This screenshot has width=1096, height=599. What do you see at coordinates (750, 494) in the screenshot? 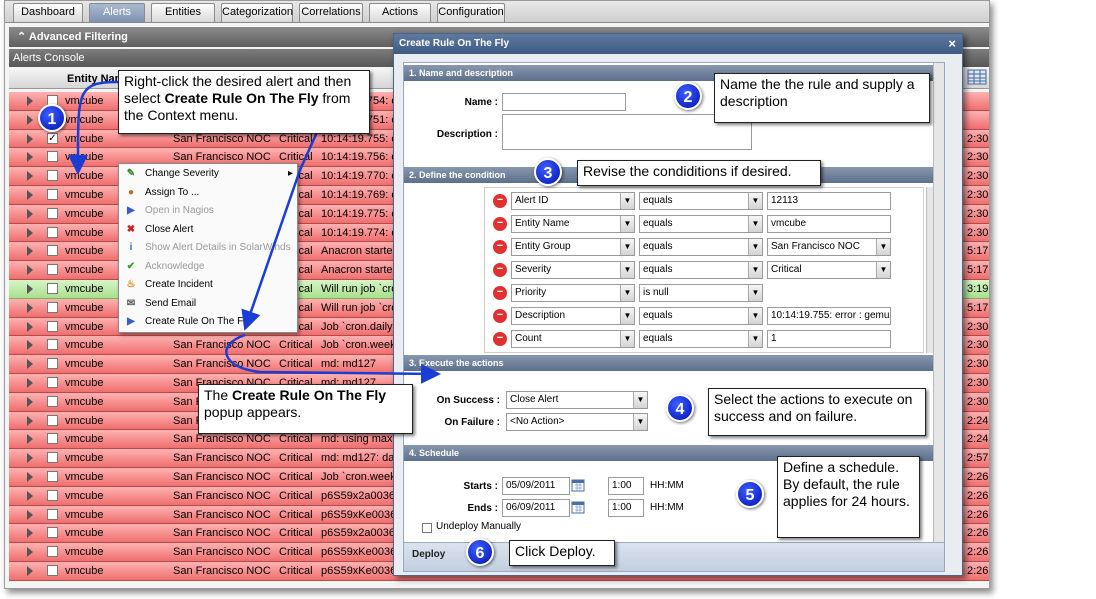
I see `step-5-badge: 5` at bounding box center [750, 494].